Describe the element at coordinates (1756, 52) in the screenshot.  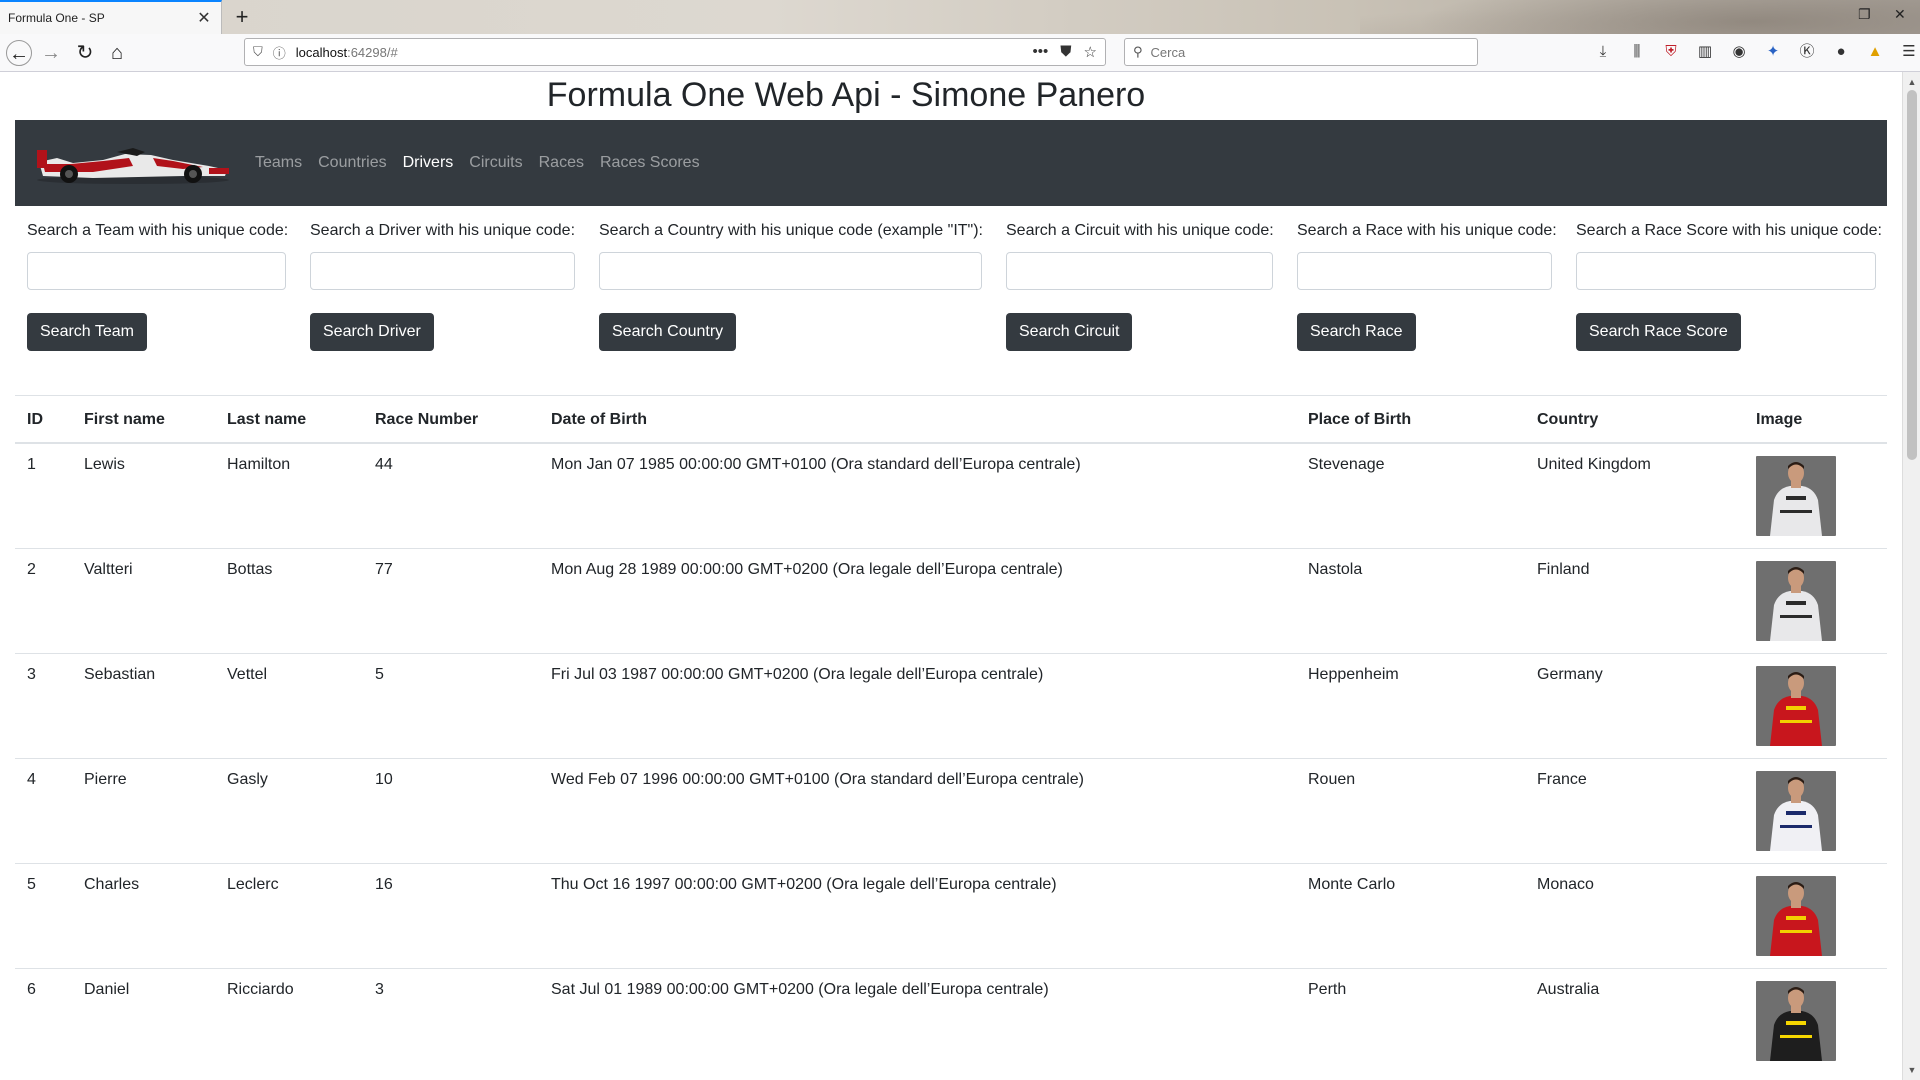
I see `toolbar-icons: ⤓ ⫼ ⛨ ▥ ◉ ✦ Ⓚ ● ▲ ☰` at that location.